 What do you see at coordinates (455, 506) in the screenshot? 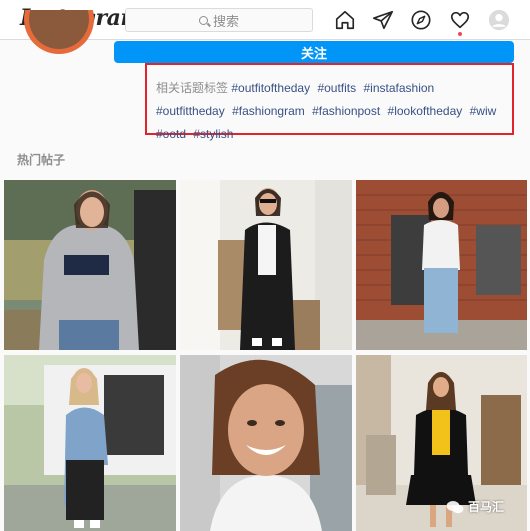
I see `wechat-icon` at bounding box center [455, 506].